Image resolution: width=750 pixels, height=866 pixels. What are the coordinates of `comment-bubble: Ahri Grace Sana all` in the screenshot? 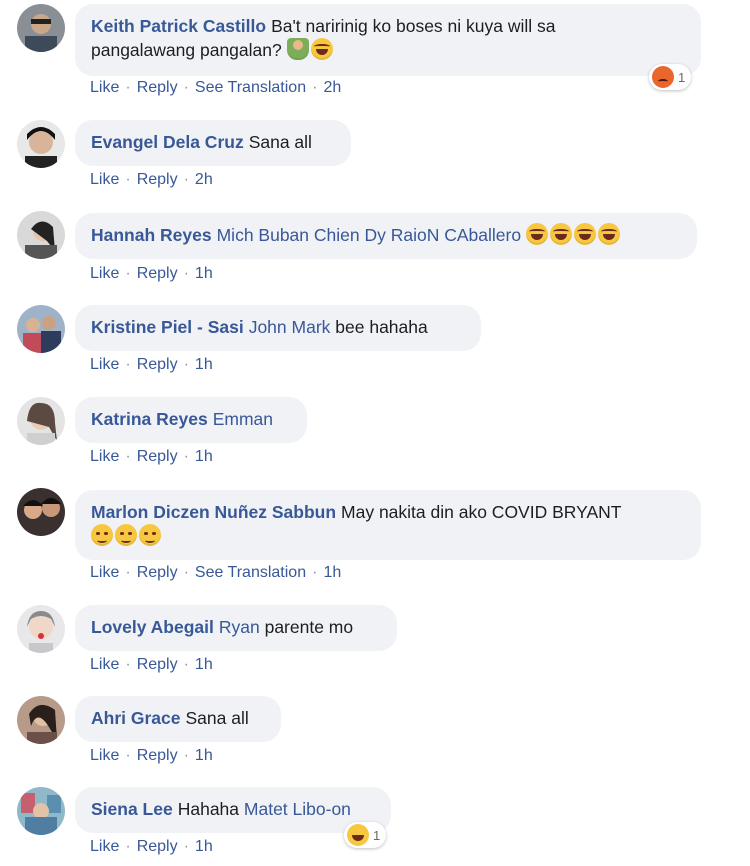 It's located at (178, 719).